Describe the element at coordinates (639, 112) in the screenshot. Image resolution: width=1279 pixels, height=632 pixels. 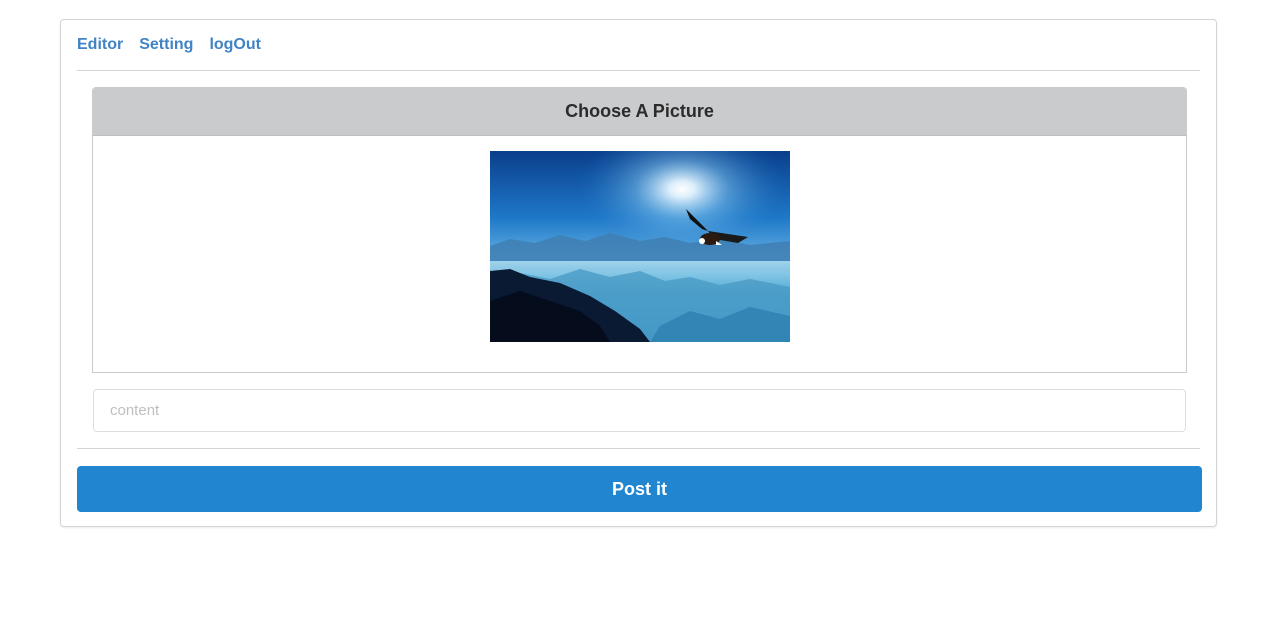
I see `choose-picture-header: Choose A Picture` at that location.